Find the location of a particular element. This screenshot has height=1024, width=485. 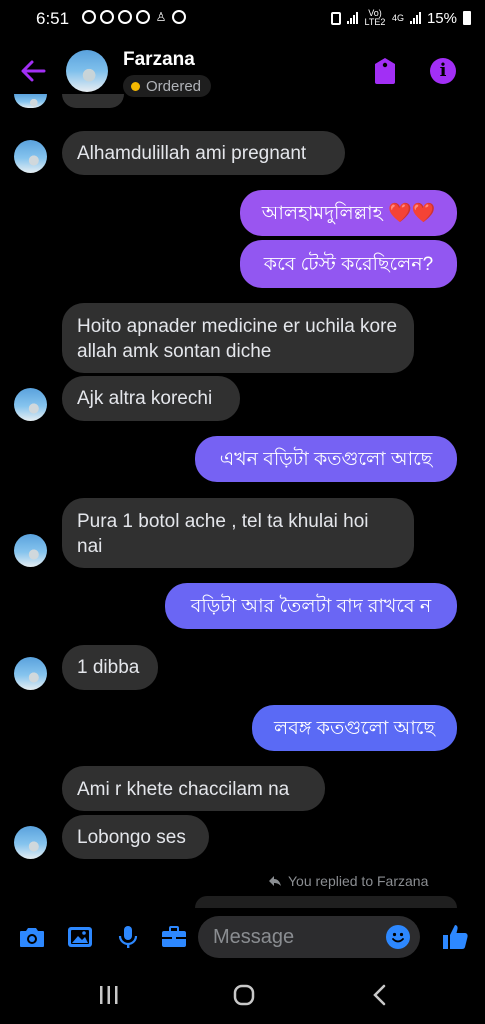

incoming-message: 1 dibba is located at coordinates (110, 667).